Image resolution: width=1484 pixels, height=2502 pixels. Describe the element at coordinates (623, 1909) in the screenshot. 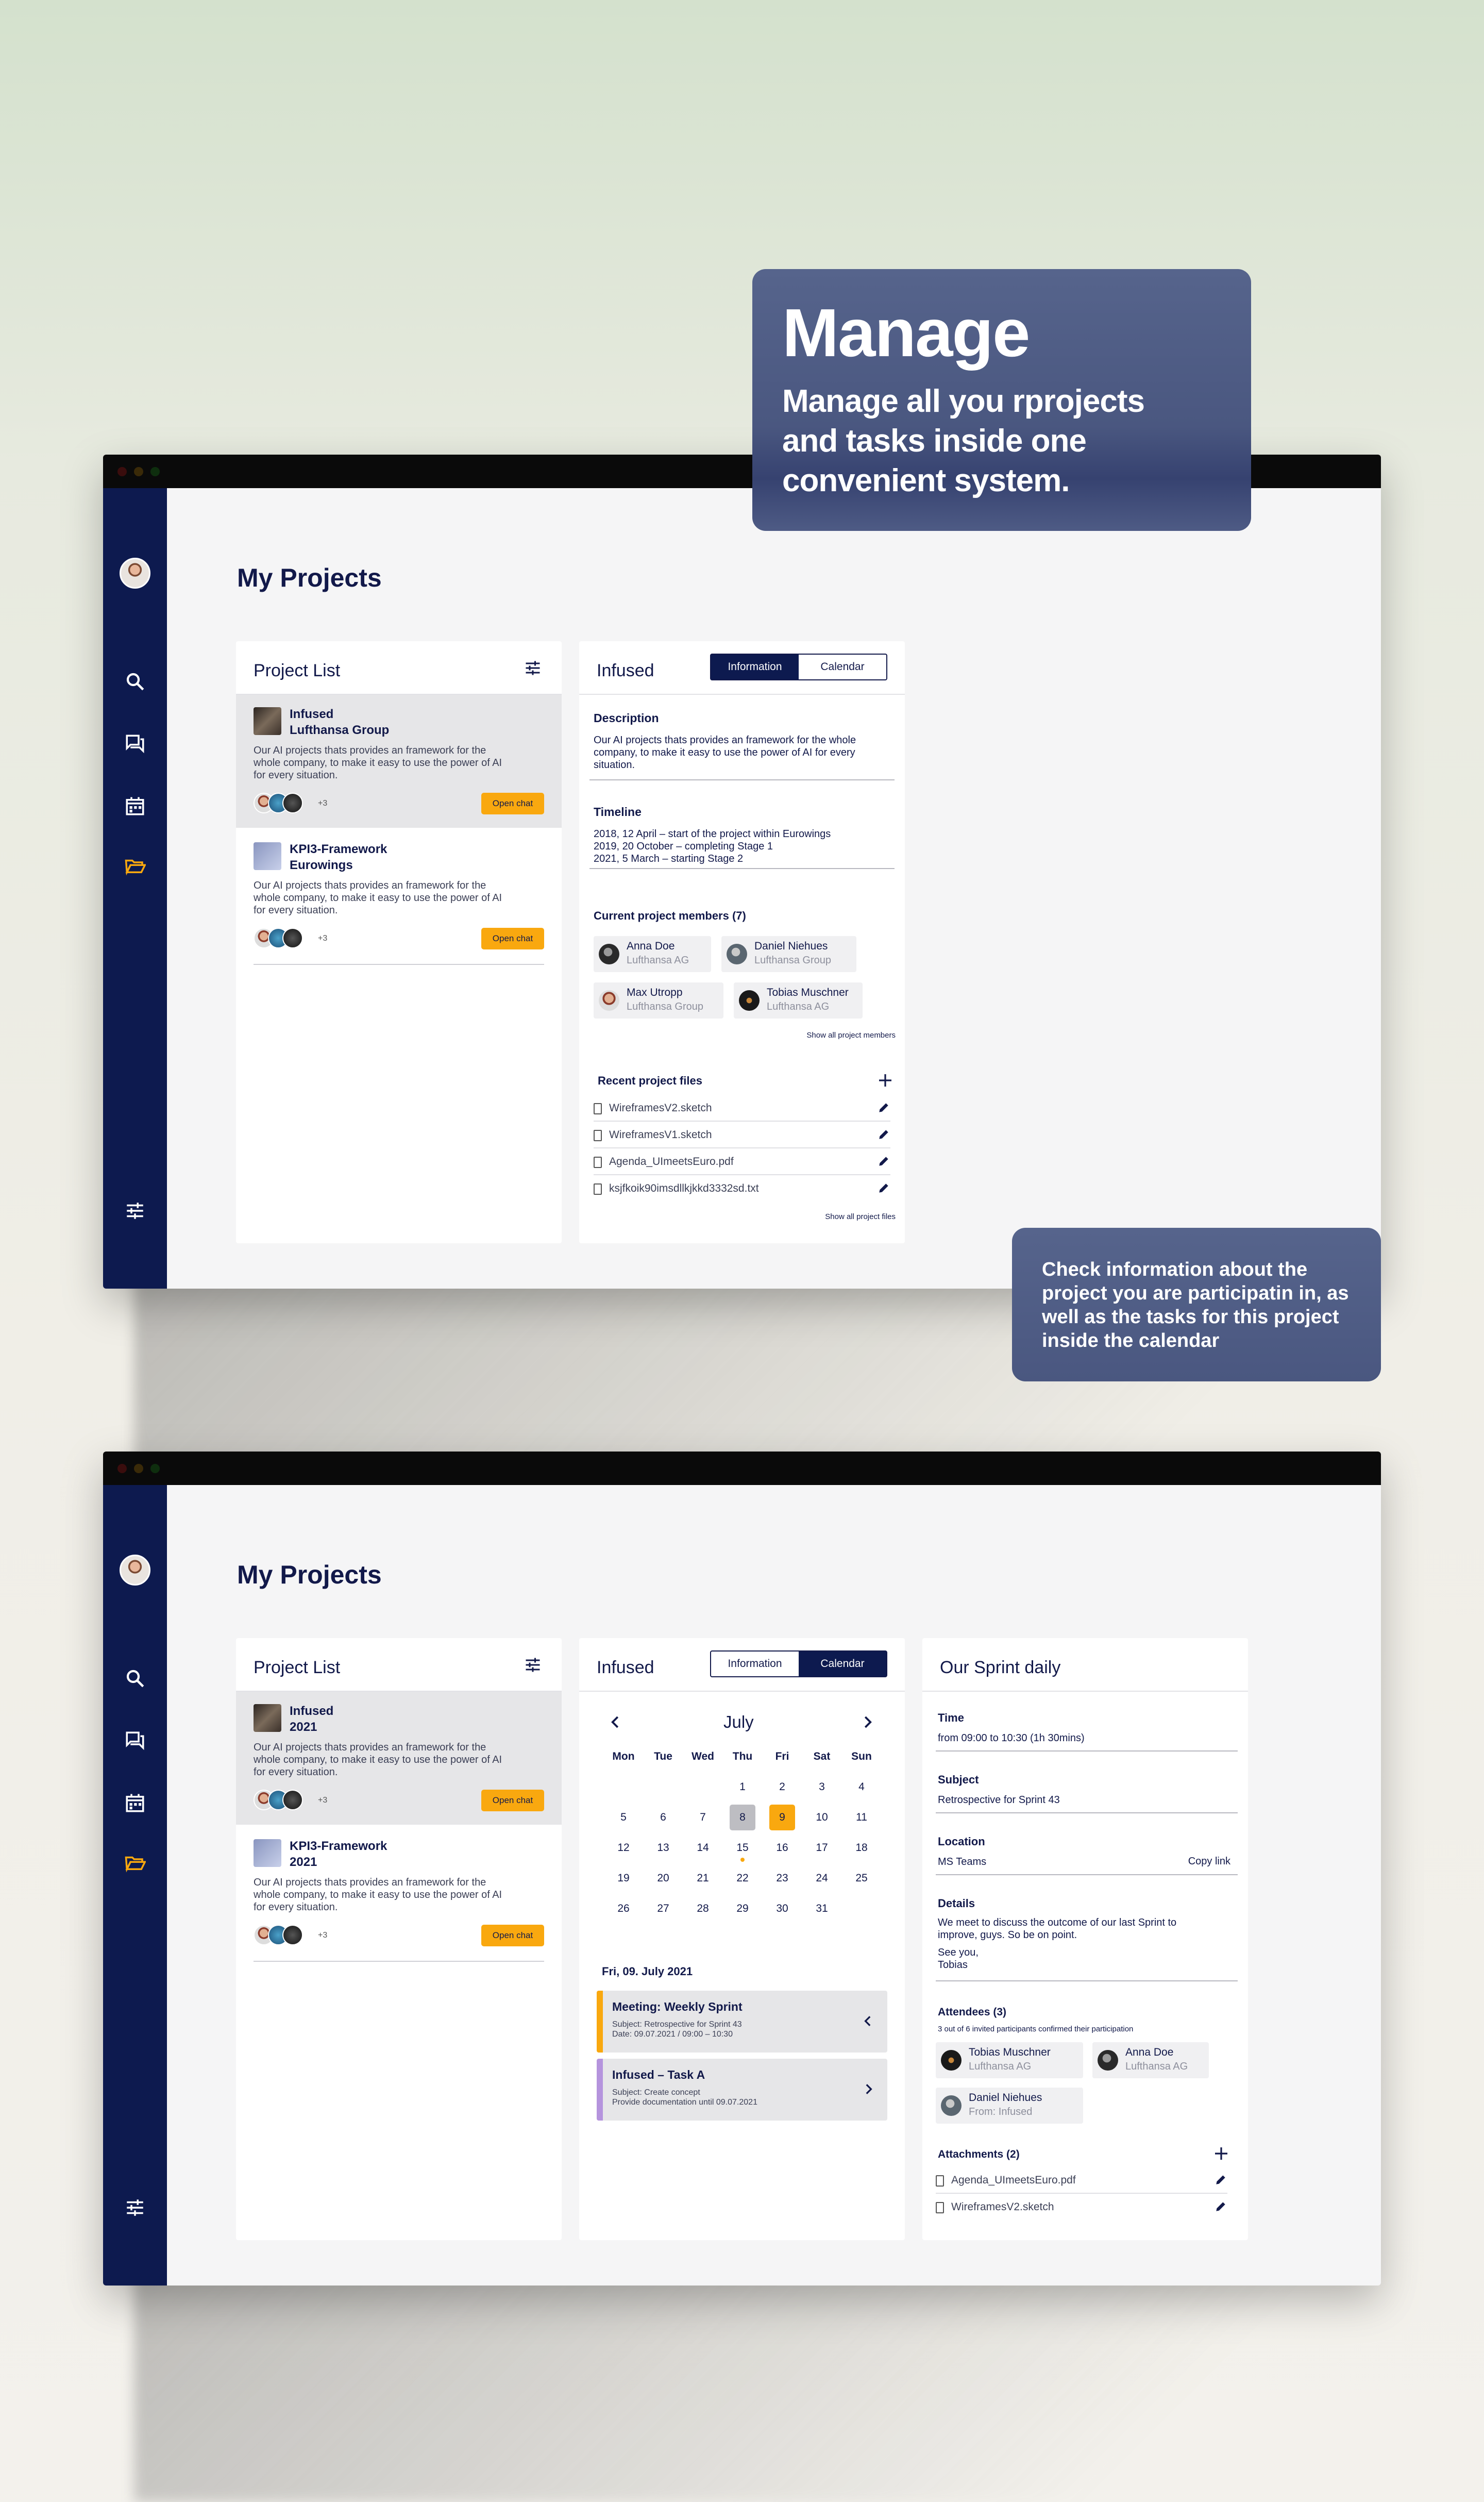

I see `calendar-day: 26` at that location.